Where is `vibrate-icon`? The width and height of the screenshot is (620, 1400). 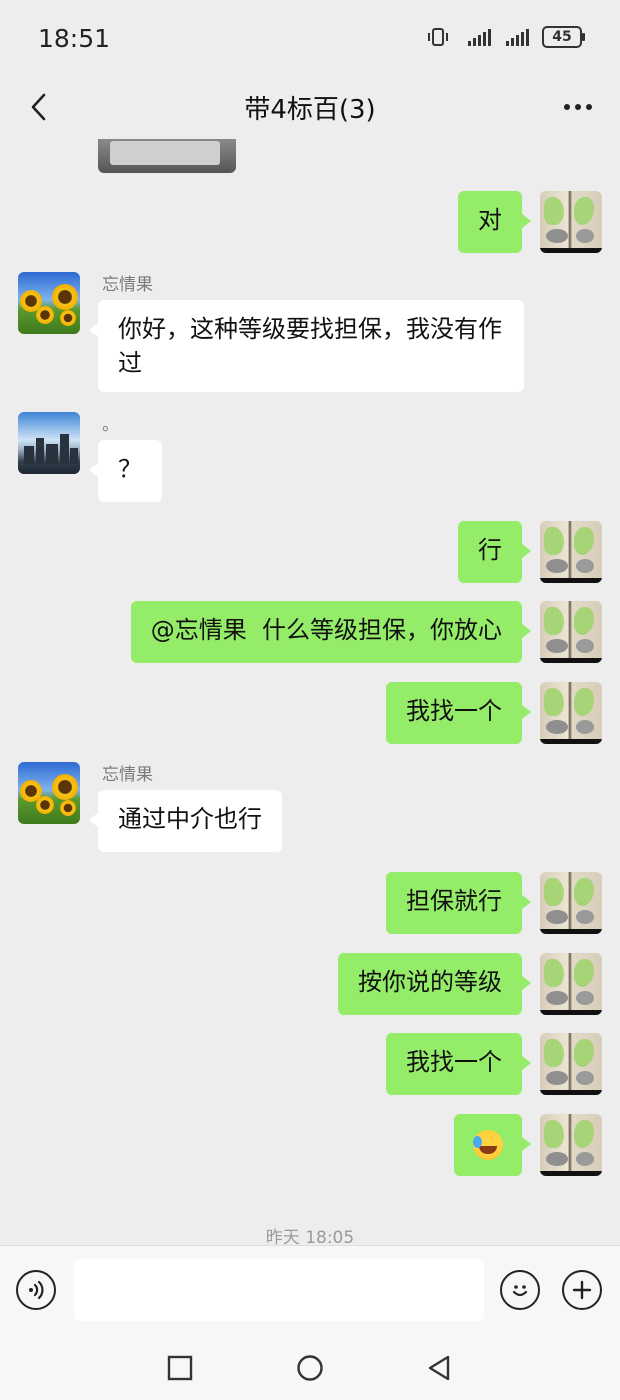 vibrate-icon is located at coordinates (438, 37).